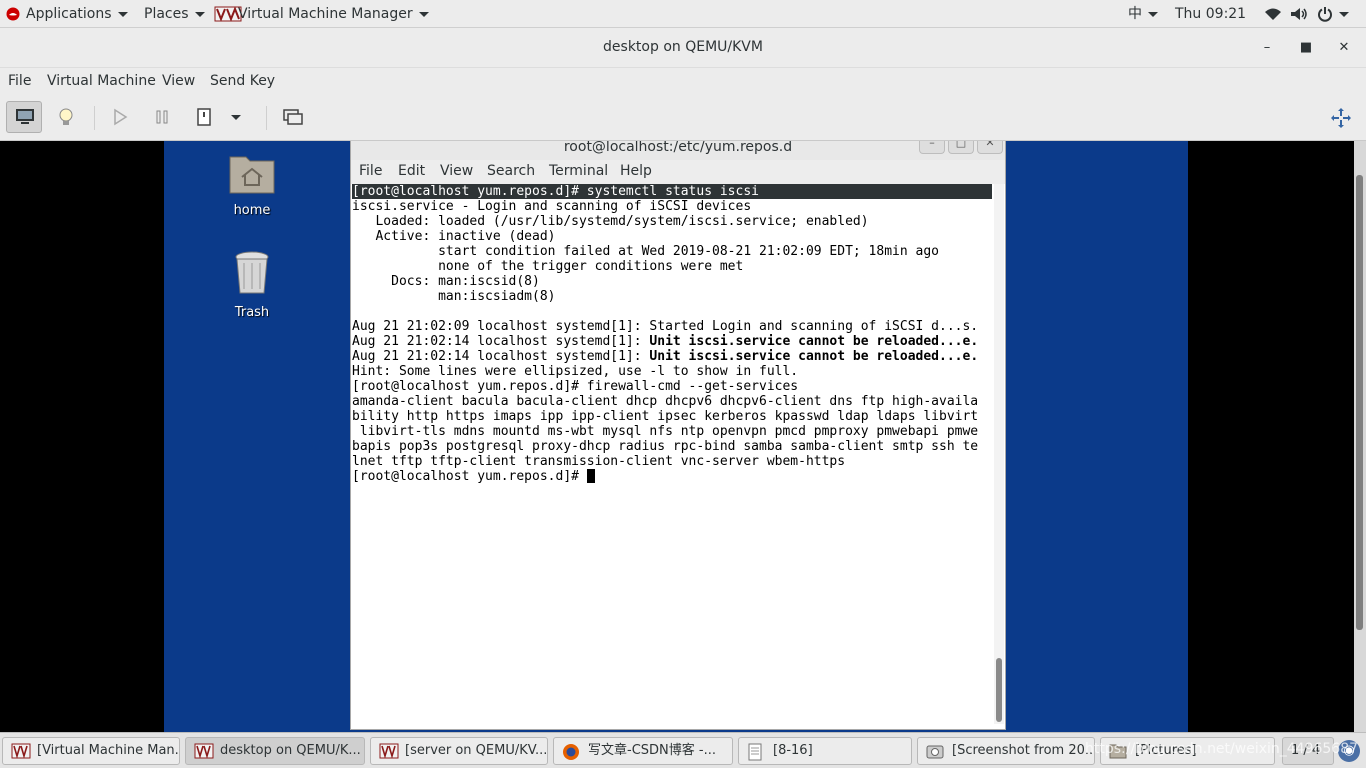  I want to click on menu-view: View, so click(178, 81).